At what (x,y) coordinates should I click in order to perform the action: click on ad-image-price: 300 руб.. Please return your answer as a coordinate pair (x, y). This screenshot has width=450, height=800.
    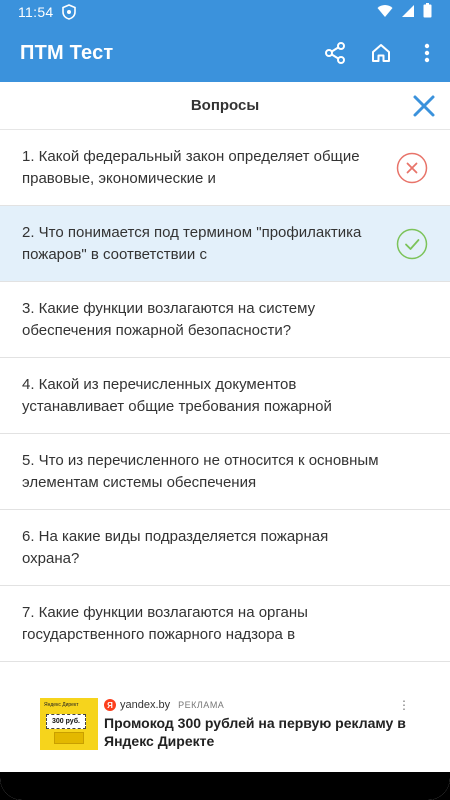
    Looking at the image, I should click on (66, 721).